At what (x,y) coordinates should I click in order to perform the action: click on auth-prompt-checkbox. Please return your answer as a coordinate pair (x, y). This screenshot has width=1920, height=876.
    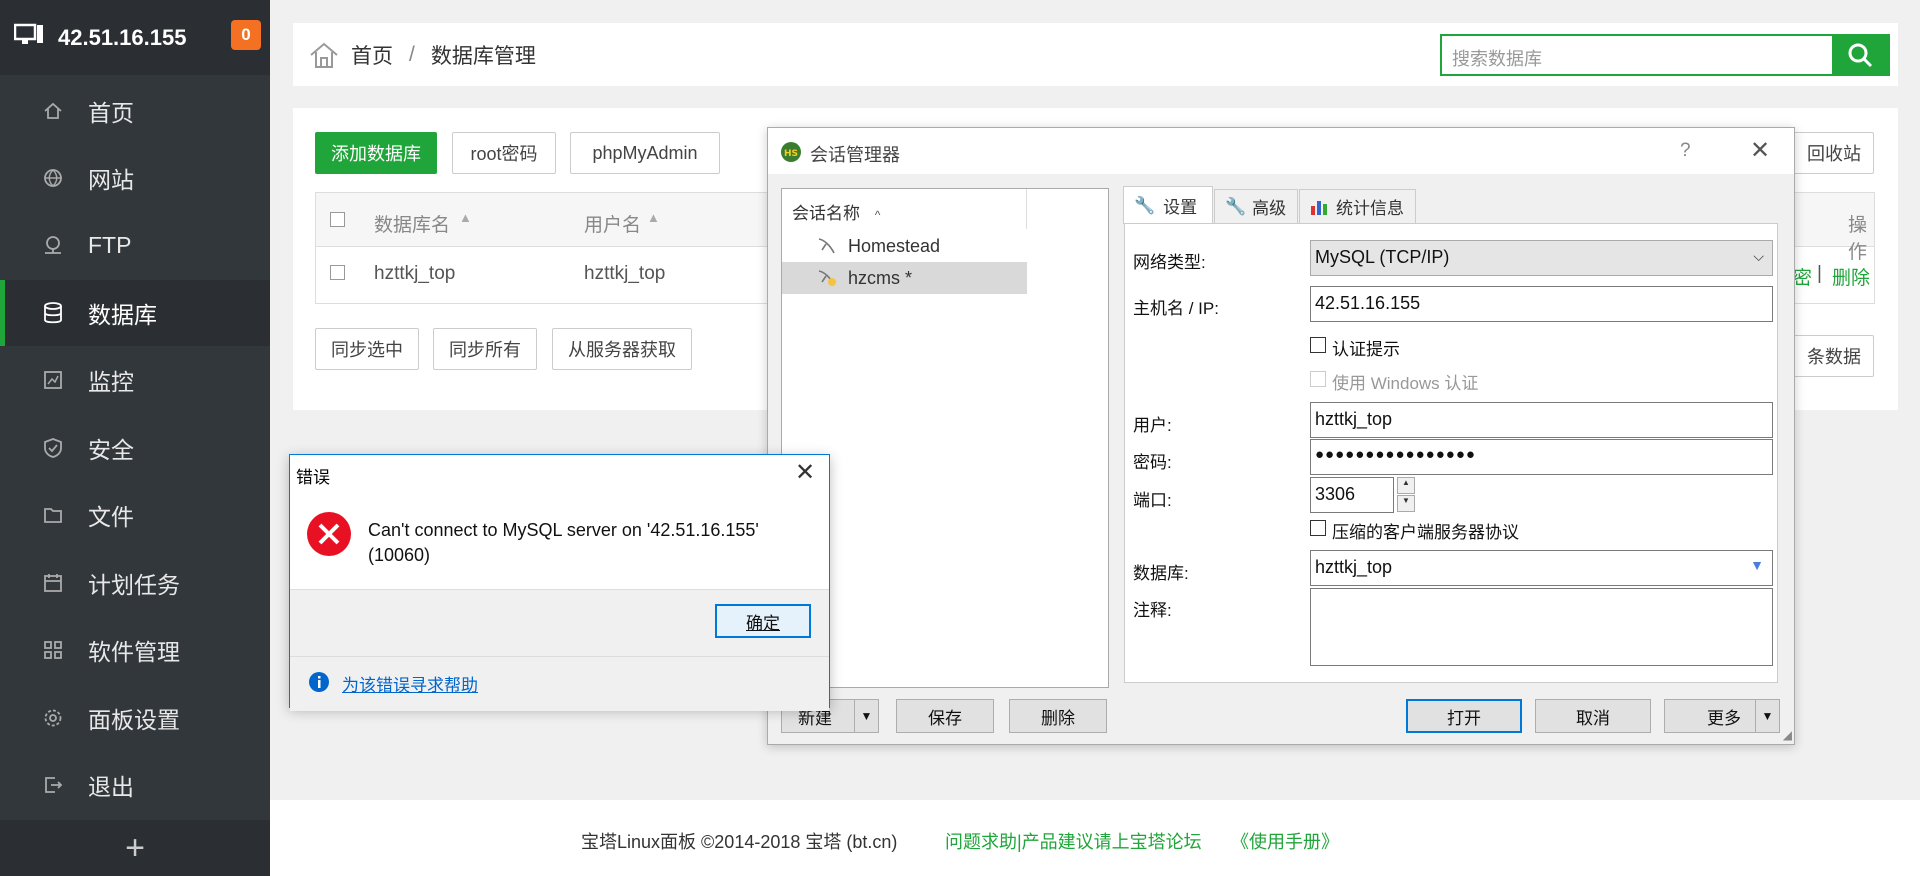
    Looking at the image, I should click on (1318, 345).